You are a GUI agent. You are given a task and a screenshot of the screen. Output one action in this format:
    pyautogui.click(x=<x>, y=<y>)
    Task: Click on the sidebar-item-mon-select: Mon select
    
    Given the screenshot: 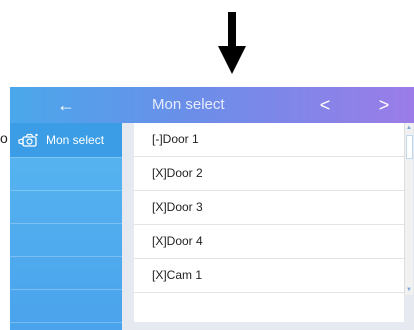 What is the action you would take?
    pyautogui.click(x=66, y=140)
    